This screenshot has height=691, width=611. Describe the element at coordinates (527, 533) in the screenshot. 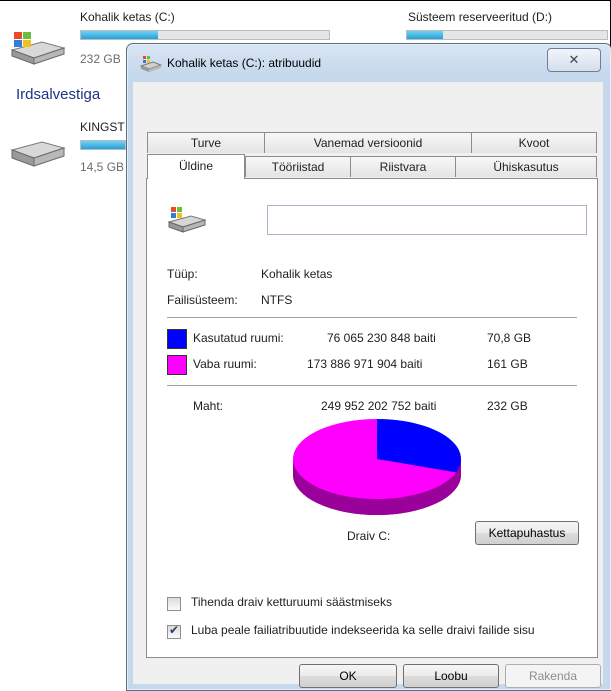

I see `disk-cleanup-button: Kettapuhastus` at that location.